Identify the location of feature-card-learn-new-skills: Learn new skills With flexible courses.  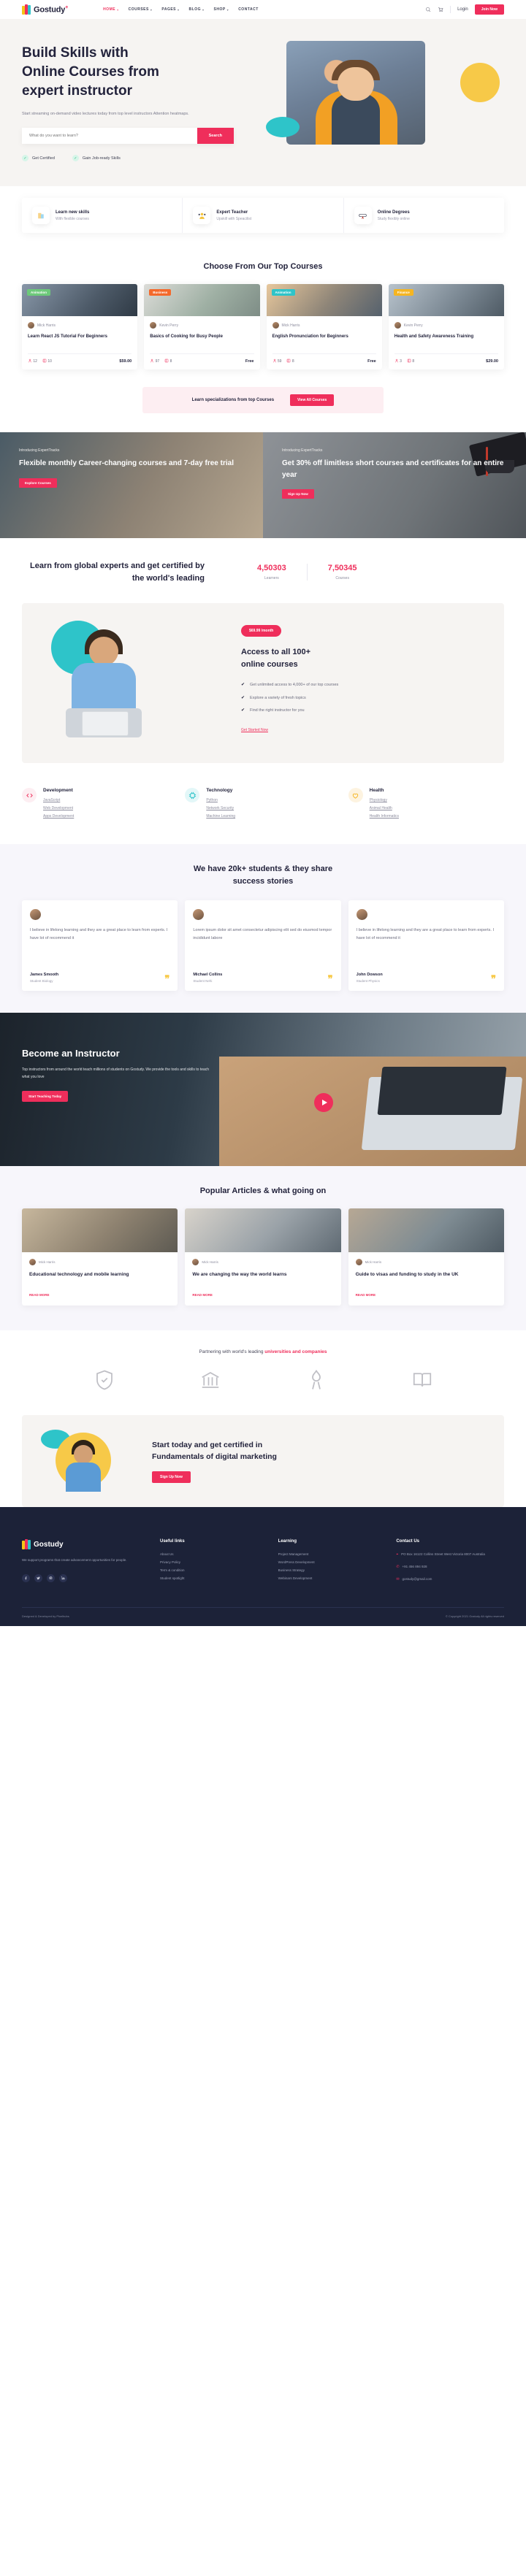
(102, 216).